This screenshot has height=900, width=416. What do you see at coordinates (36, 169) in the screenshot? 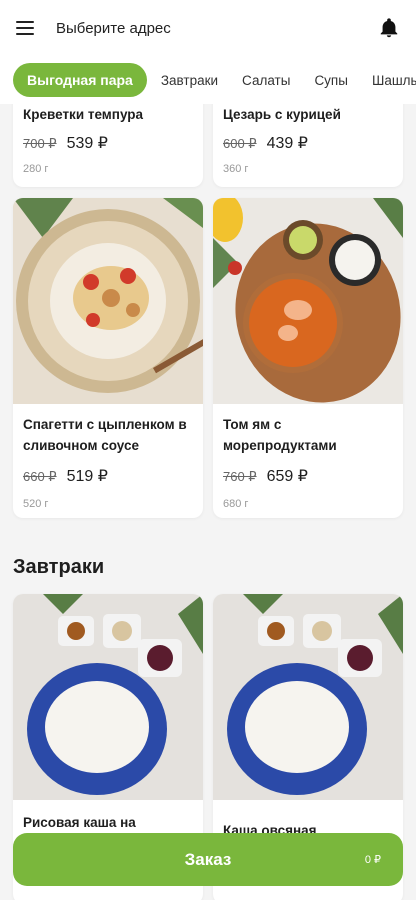
I see `product-weight: 280 г` at bounding box center [36, 169].